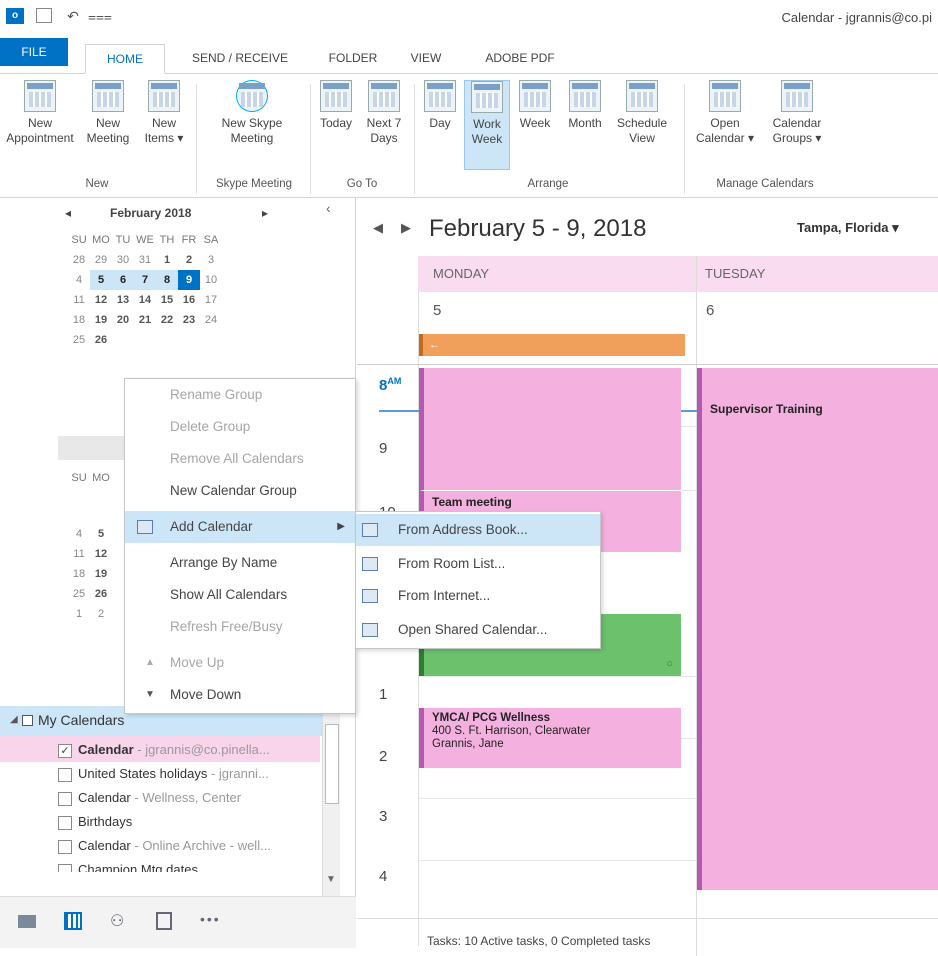  What do you see at coordinates (353, 59) in the screenshot?
I see `tab-folder: FOLDER` at bounding box center [353, 59].